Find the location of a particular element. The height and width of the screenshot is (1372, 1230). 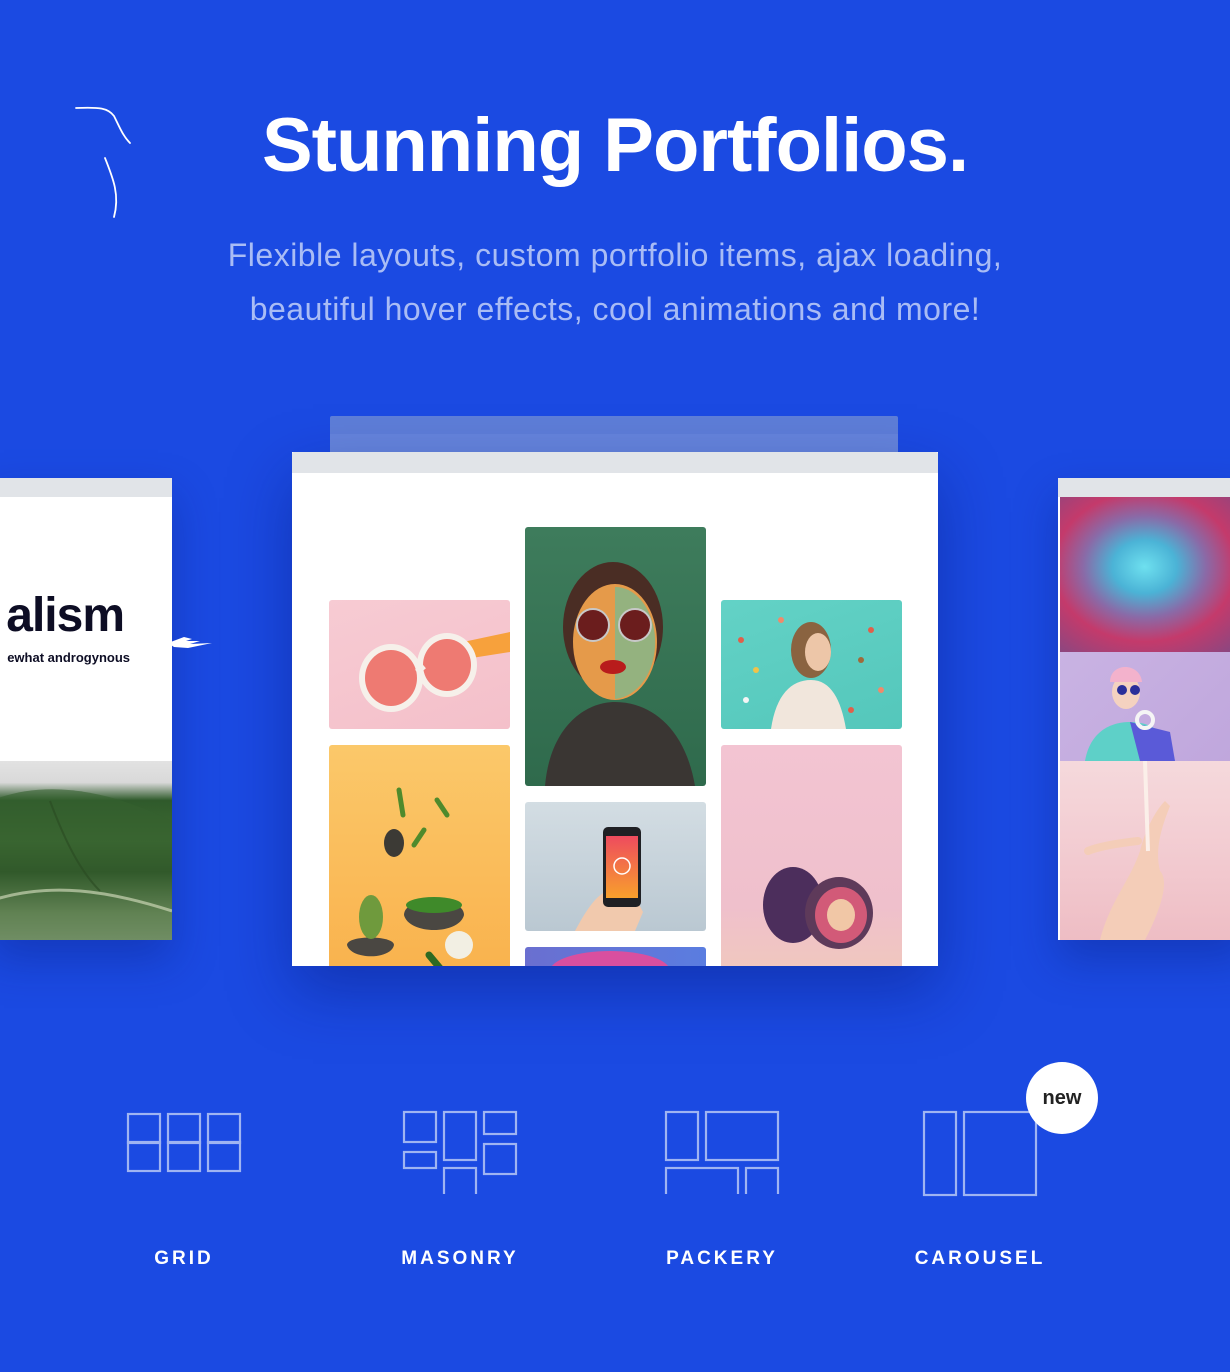

preview-window-left: alism ewhat androgynous is located at coordinates (86, 709).